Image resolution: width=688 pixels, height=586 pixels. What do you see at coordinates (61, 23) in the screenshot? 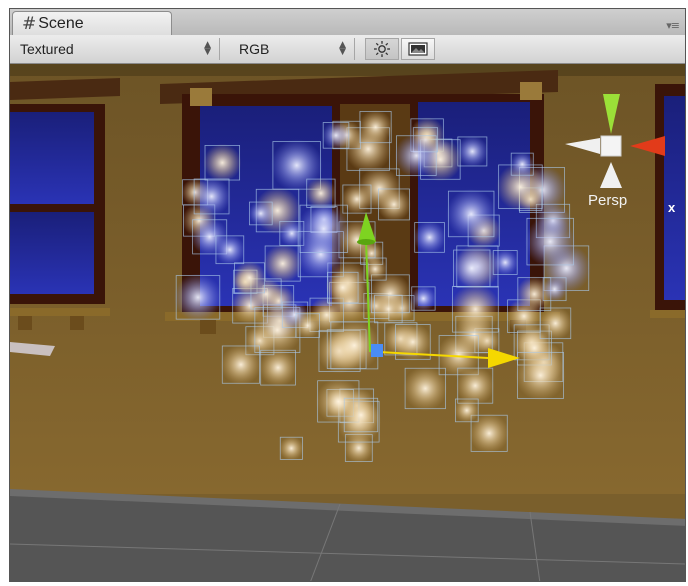
I see `tab-scene-label: Scene` at bounding box center [61, 23].